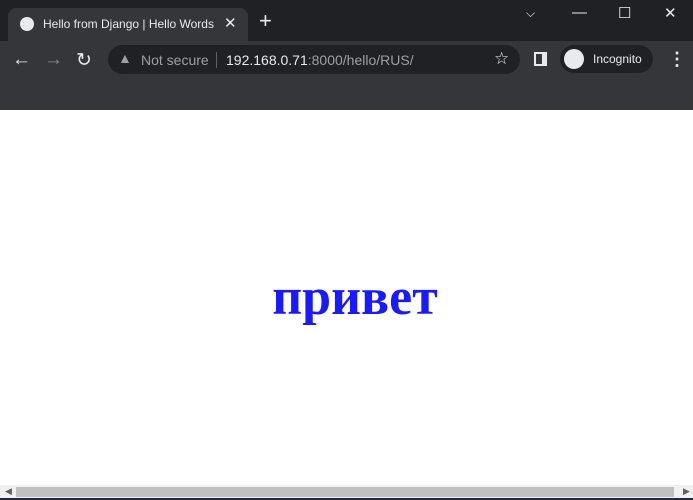 This screenshot has height=500, width=693. Describe the element at coordinates (579, 12) in the screenshot. I see `minimize-button: —` at that location.